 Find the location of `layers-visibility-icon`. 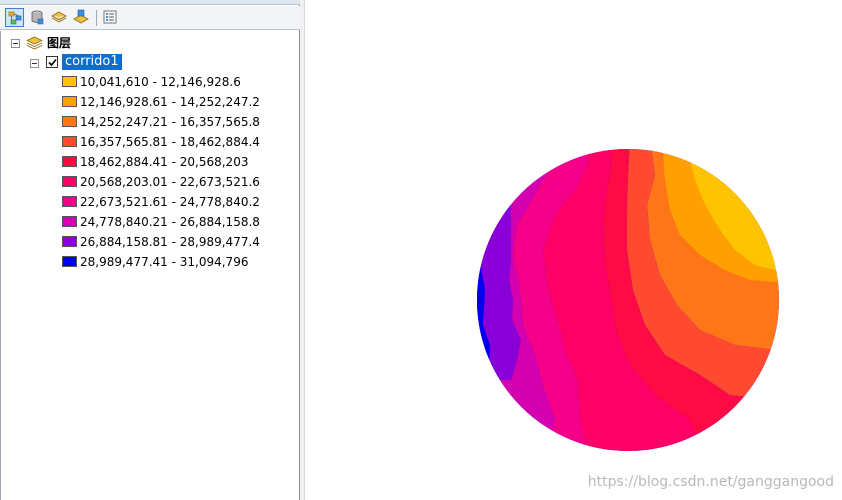

layers-visibility-icon is located at coordinates (59, 17).